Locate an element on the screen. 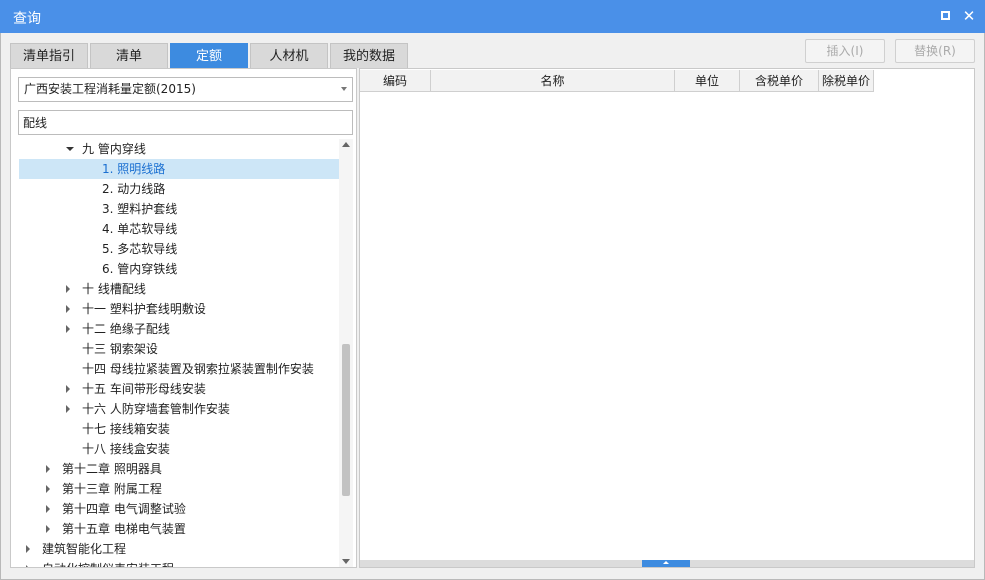  scroll-up-icon is located at coordinates (346, 144).